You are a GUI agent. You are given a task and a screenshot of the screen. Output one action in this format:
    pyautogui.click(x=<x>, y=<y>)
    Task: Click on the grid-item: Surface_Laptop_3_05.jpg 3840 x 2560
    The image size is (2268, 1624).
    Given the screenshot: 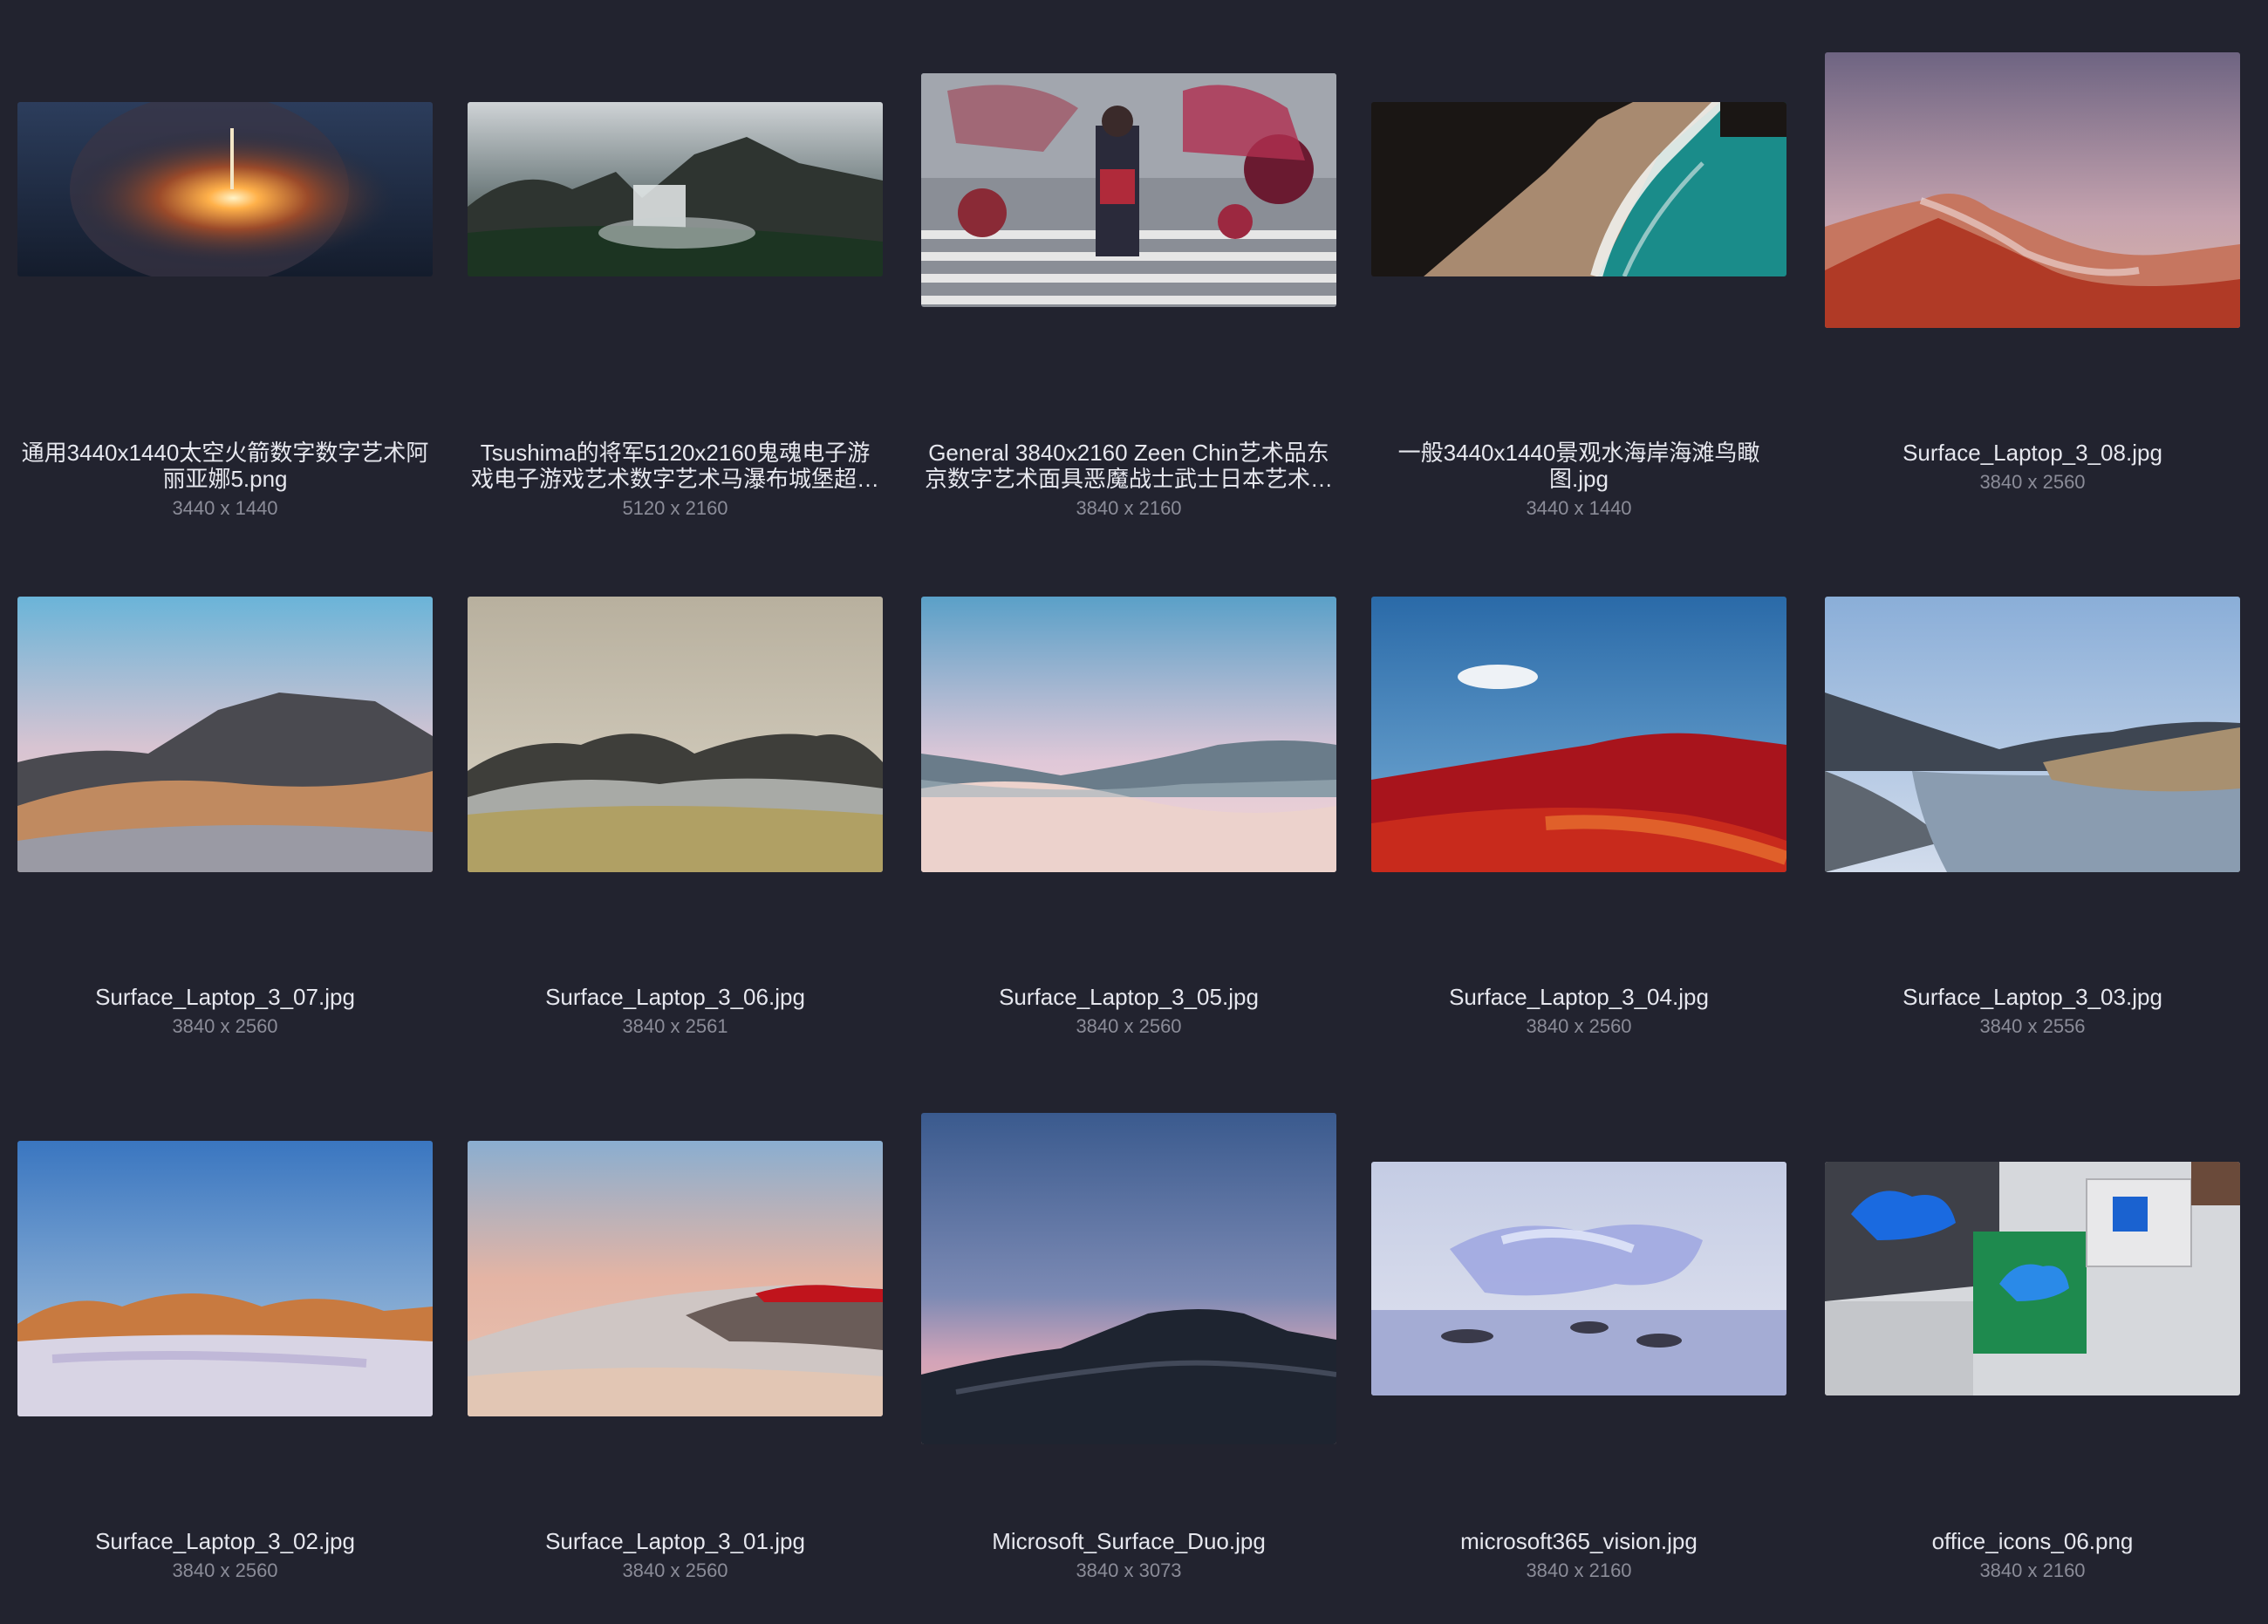 What is the action you would take?
    pyautogui.click(x=1128, y=808)
    